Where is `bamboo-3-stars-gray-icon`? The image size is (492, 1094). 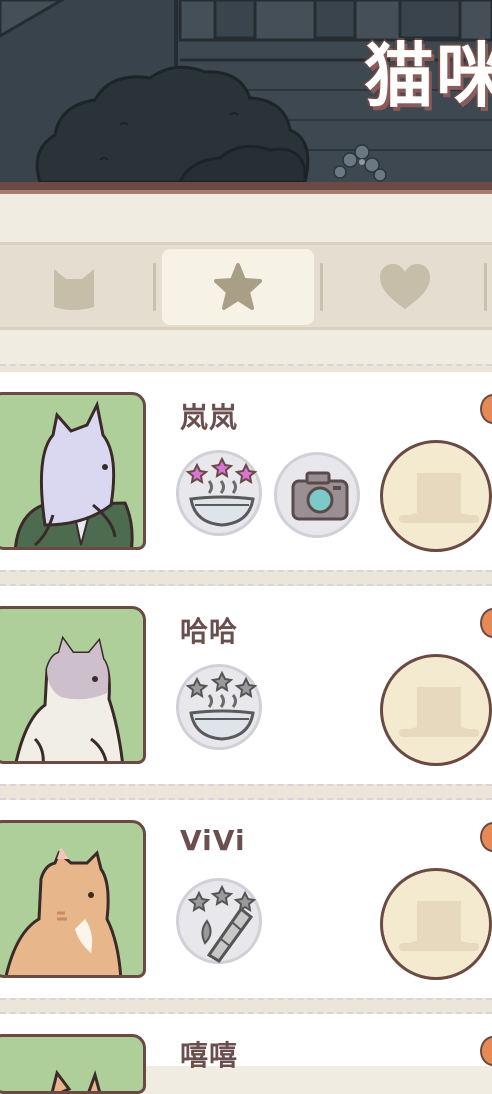
bamboo-3-stars-gray-icon is located at coordinates (222, 923).